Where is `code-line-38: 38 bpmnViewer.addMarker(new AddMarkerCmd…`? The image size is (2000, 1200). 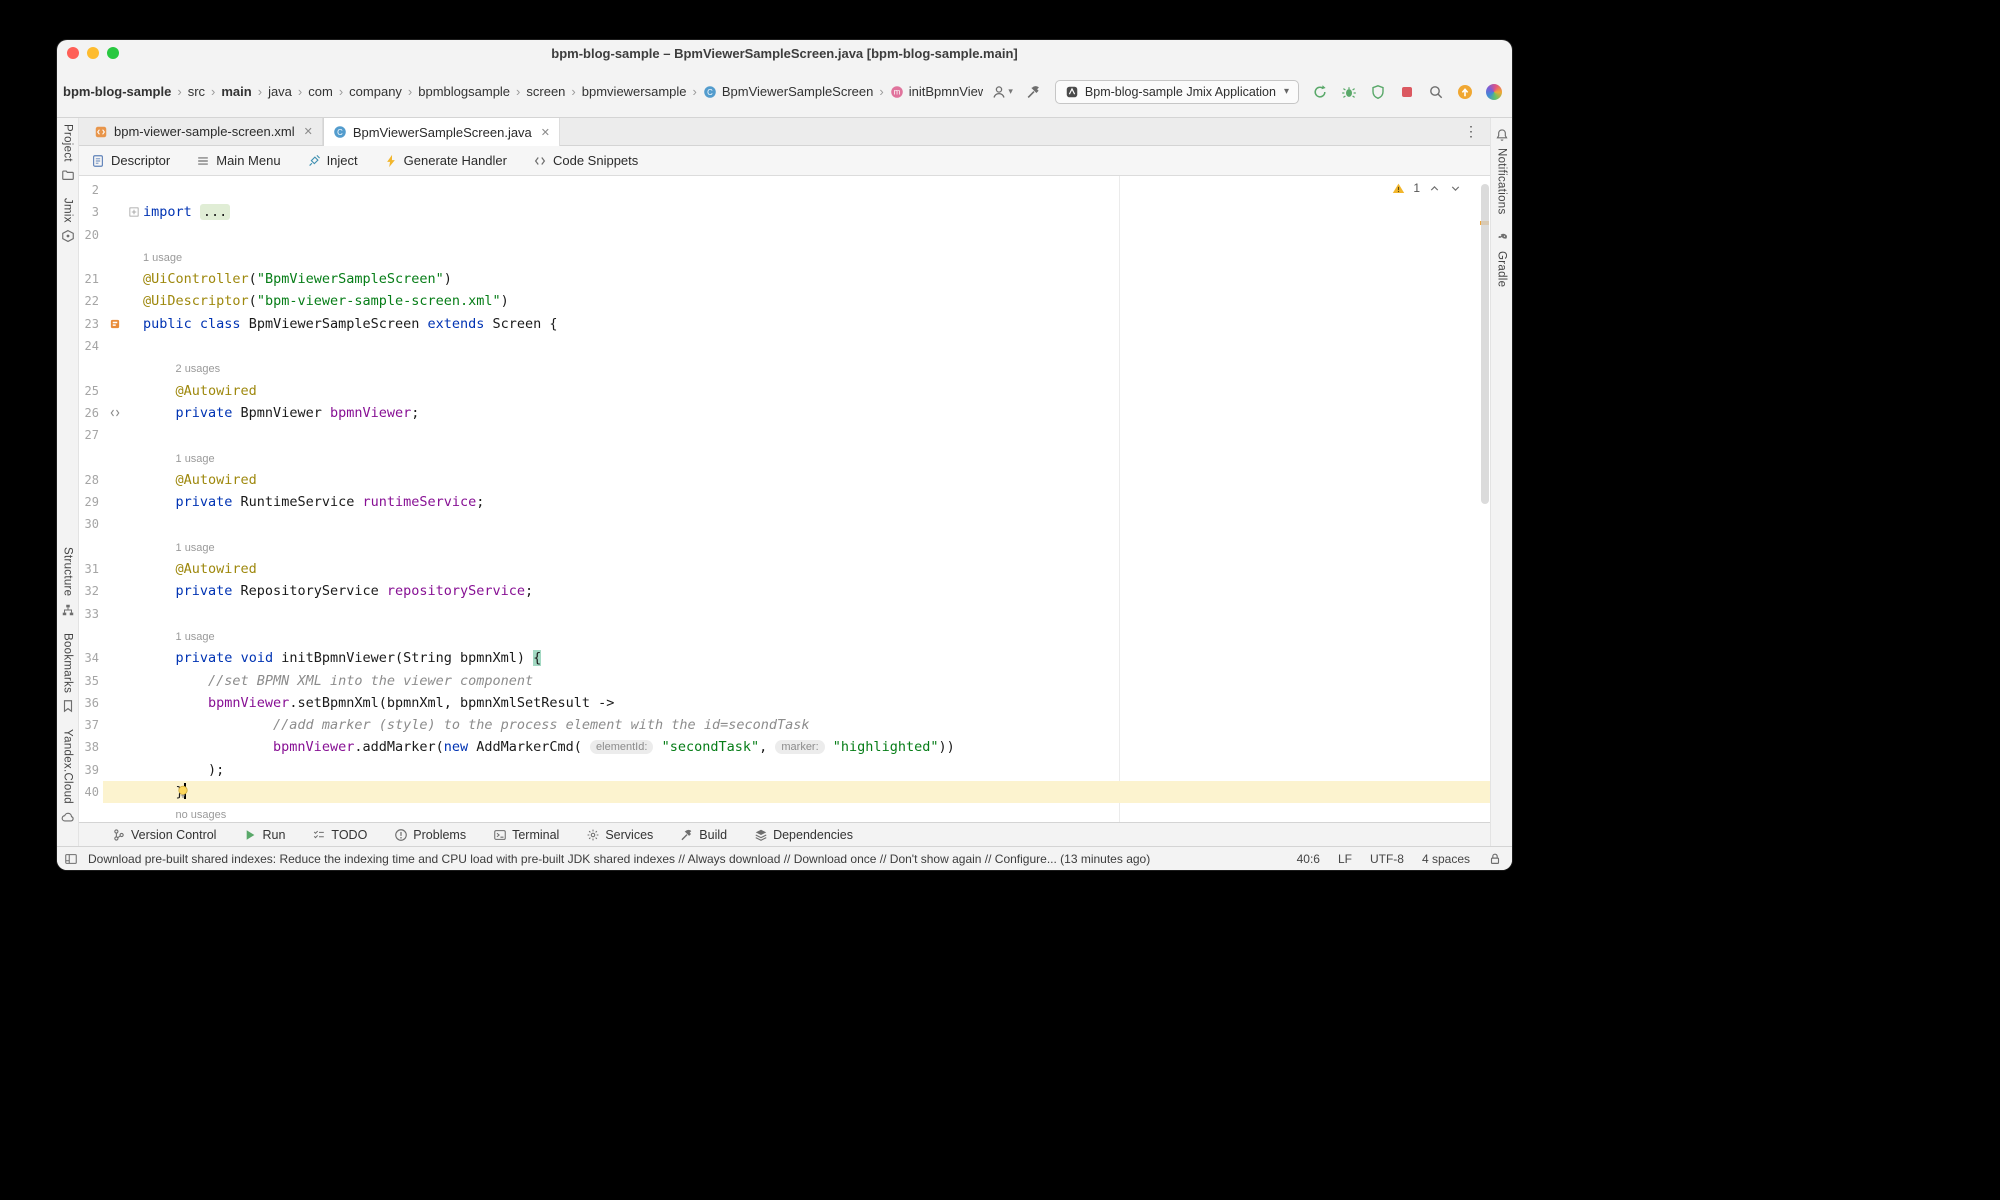 code-line-38: 38 bpmnViewer.addMarker(new AddMarkerCmd… is located at coordinates (784, 747).